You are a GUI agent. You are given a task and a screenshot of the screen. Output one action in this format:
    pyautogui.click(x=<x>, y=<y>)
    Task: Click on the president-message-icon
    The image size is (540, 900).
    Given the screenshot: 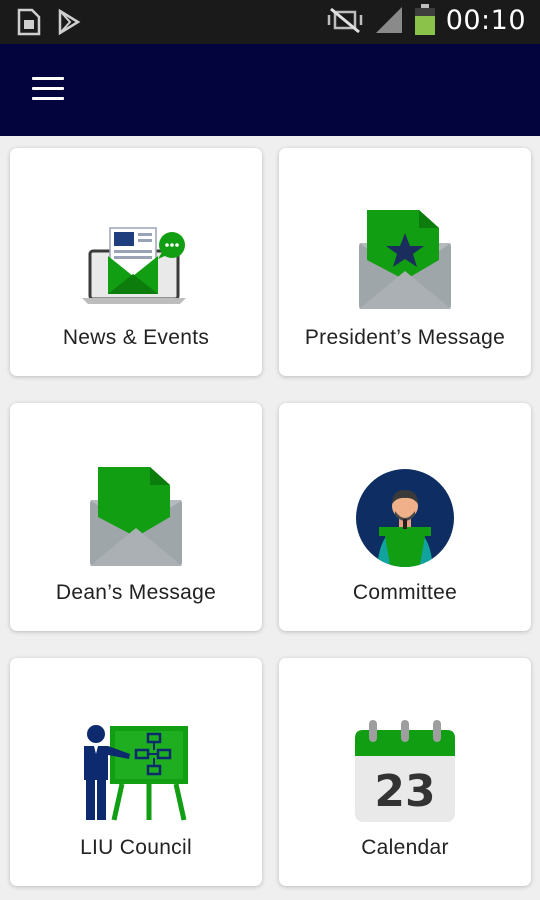 What is the action you would take?
    pyautogui.click(x=405, y=259)
    